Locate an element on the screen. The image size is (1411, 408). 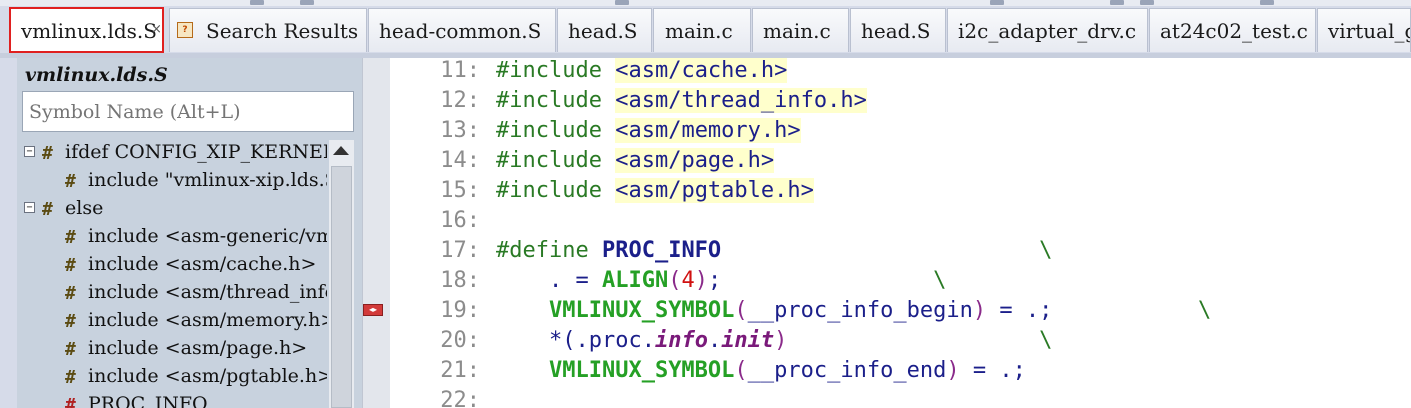
code-token: ; is located at coordinates (820, 280).